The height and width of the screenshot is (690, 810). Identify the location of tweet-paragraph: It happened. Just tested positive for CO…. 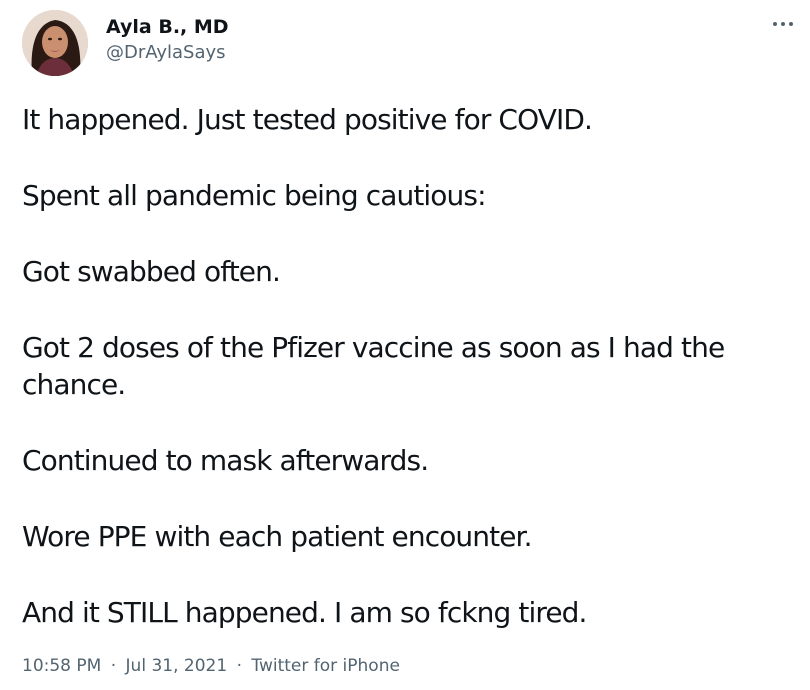
(307, 119).